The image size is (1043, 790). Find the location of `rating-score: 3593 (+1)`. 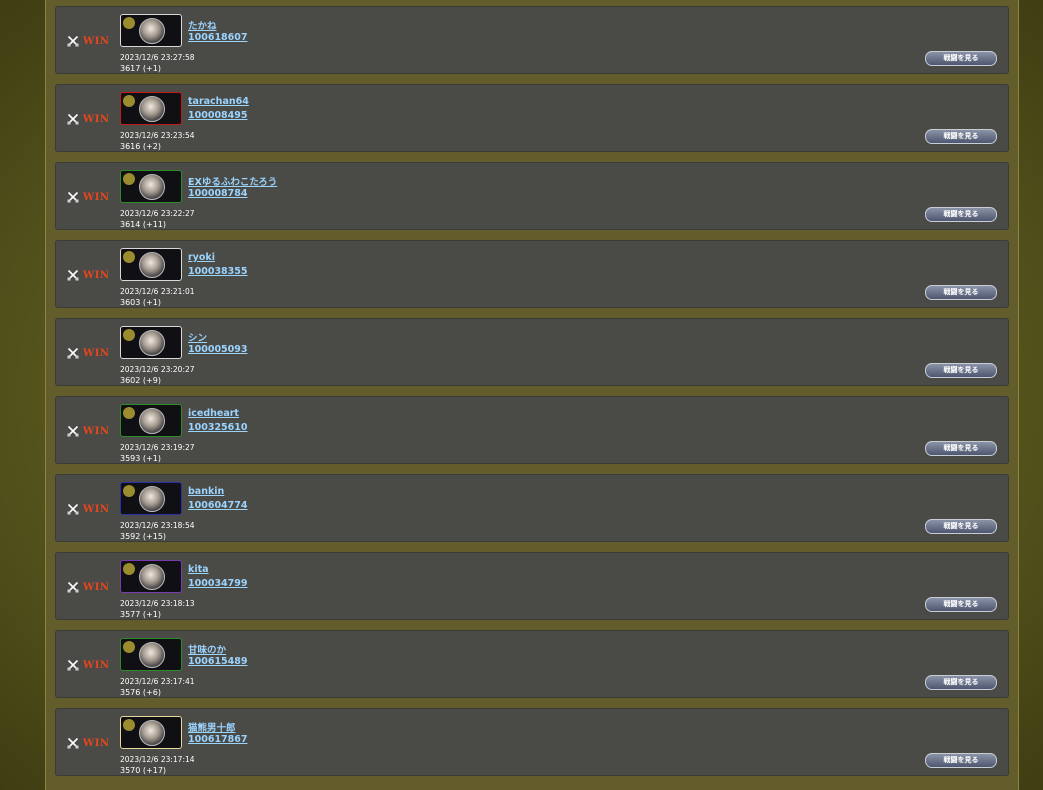

rating-score: 3593 (+1) is located at coordinates (140, 458).